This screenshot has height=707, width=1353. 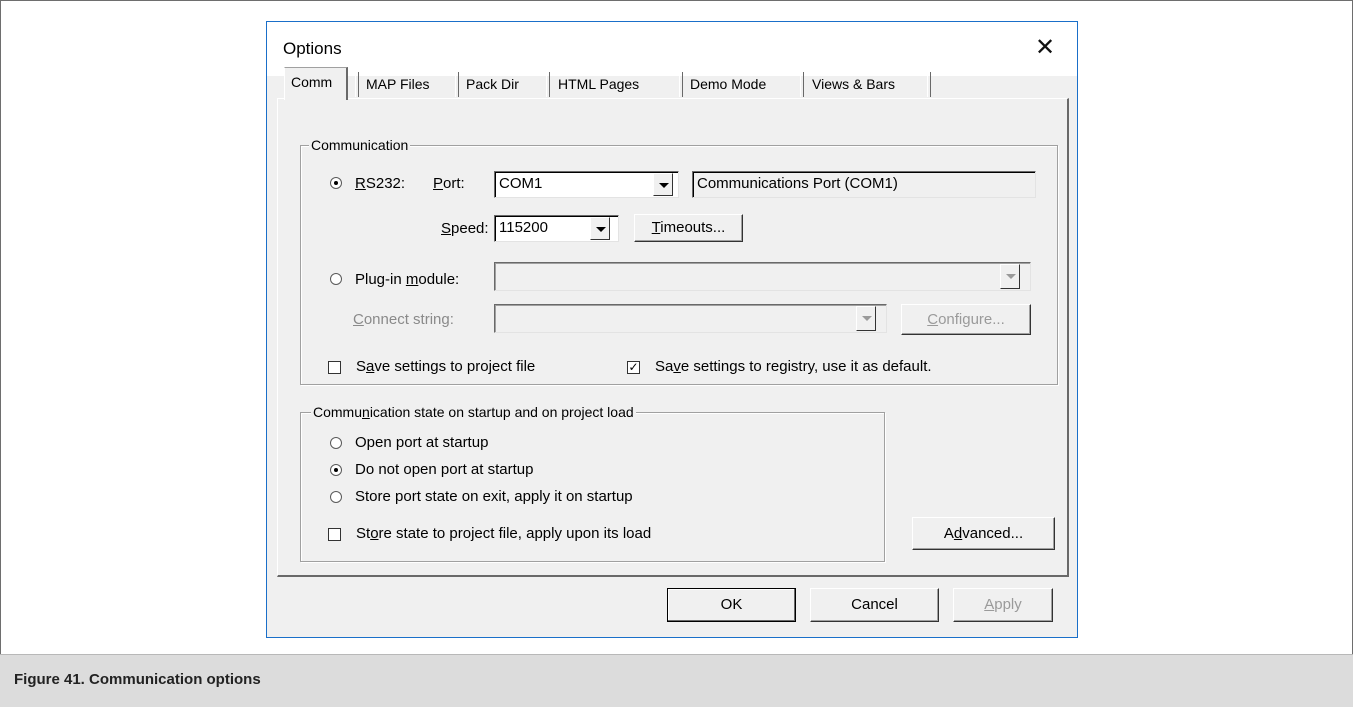 I want to click on port-combo: COM1, so click(x=586, y=184).